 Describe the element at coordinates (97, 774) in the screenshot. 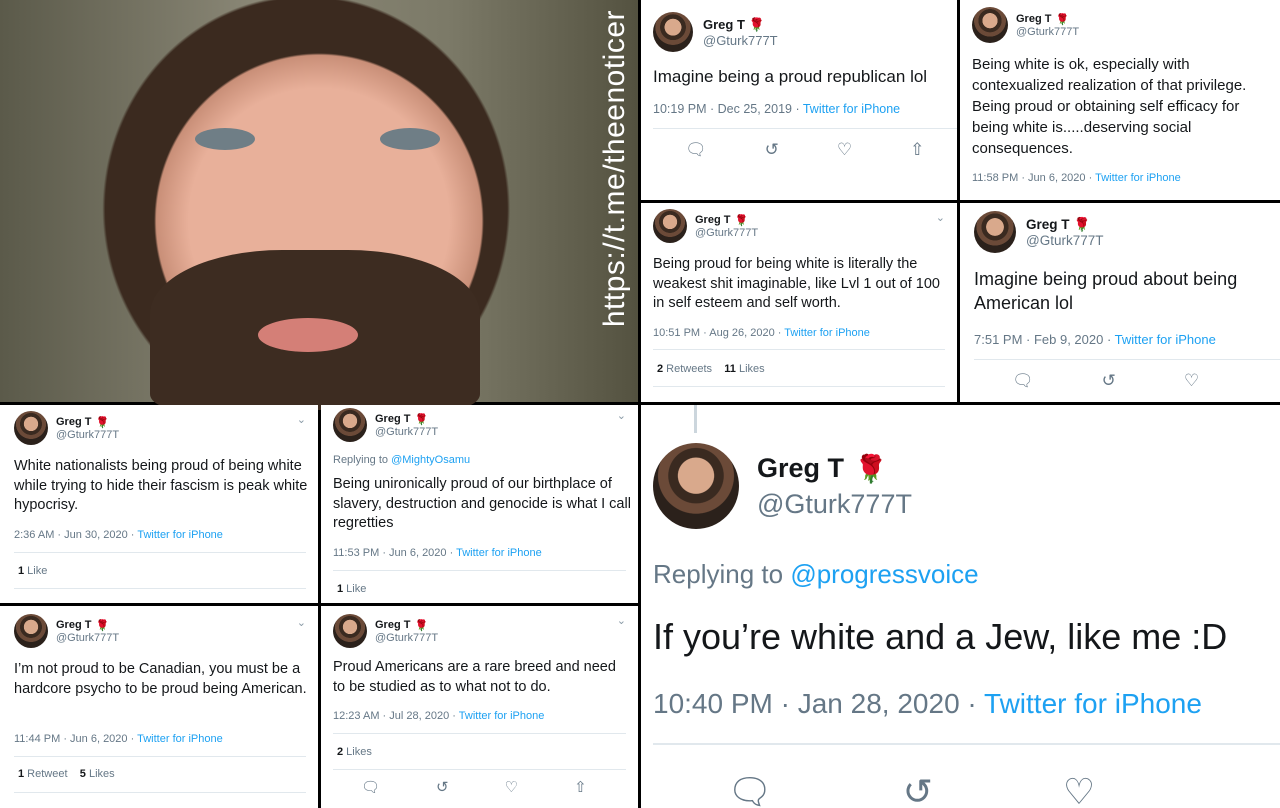

I see `like-count: 5 Likes` at that location.